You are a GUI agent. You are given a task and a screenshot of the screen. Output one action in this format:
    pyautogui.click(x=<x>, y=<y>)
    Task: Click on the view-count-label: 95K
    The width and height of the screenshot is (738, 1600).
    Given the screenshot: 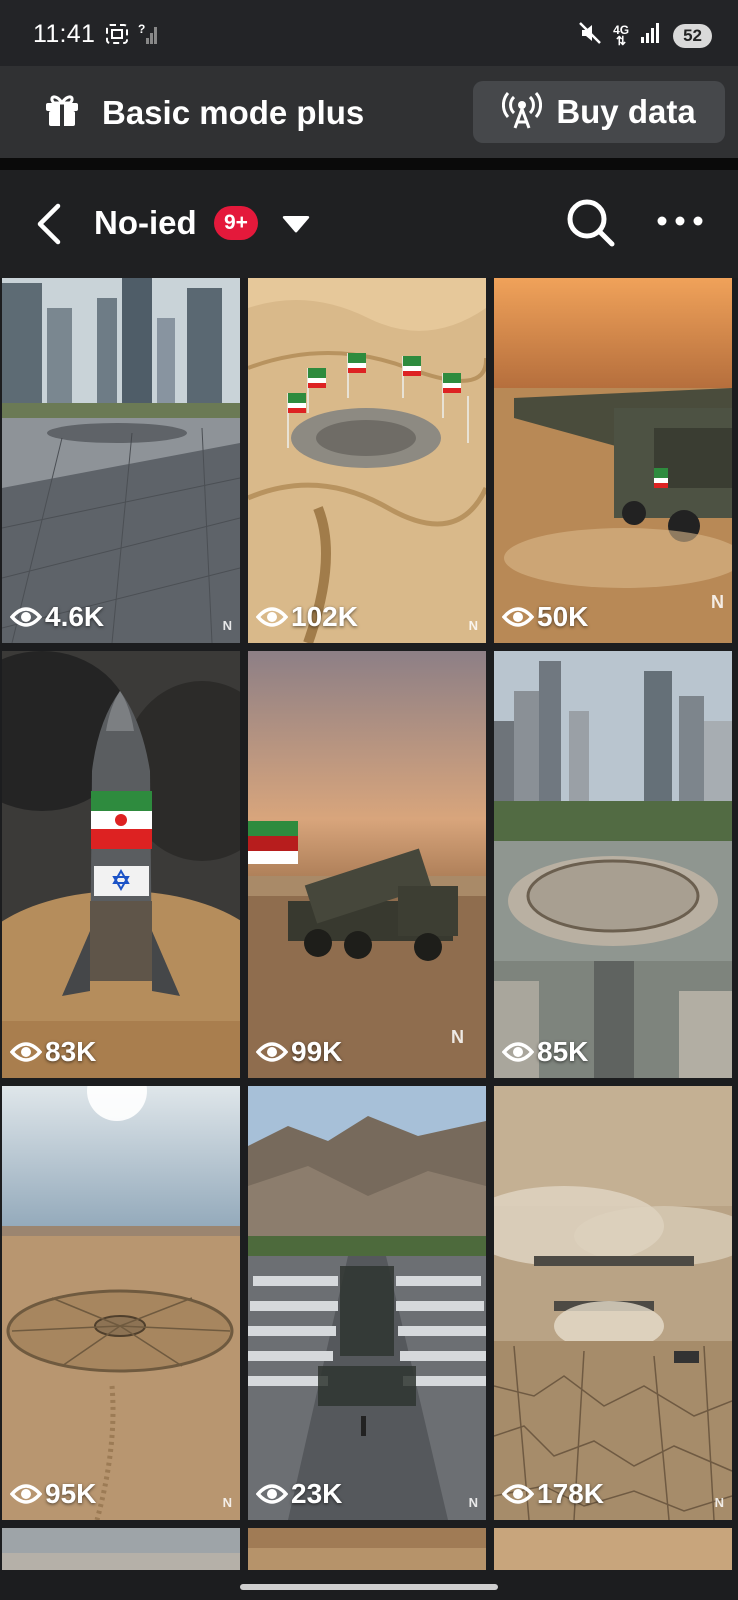 What is the action you would take?
    pyautogui.click(x=71, y=1493)
    